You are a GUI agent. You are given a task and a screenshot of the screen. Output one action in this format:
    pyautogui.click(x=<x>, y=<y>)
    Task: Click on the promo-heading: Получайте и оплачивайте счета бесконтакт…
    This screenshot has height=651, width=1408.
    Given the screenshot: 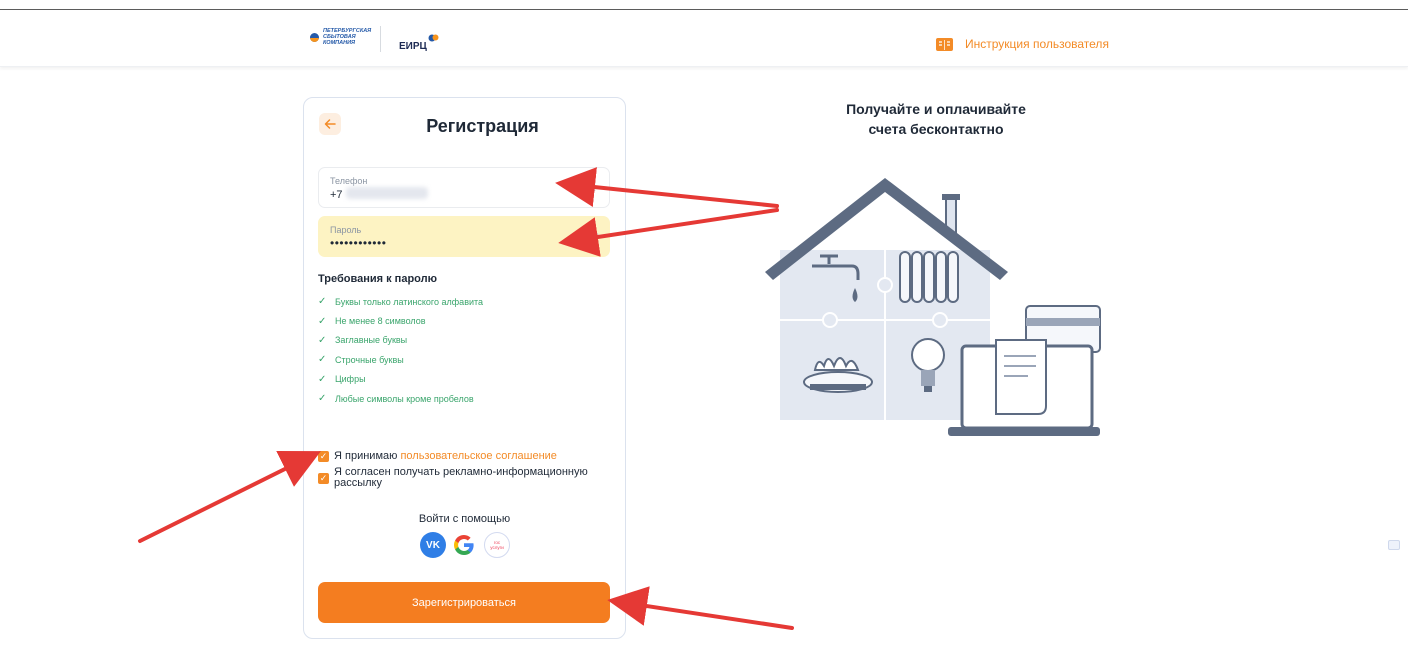 What is the action you would take?
    pyautogui.click(x=936, y=119)
    